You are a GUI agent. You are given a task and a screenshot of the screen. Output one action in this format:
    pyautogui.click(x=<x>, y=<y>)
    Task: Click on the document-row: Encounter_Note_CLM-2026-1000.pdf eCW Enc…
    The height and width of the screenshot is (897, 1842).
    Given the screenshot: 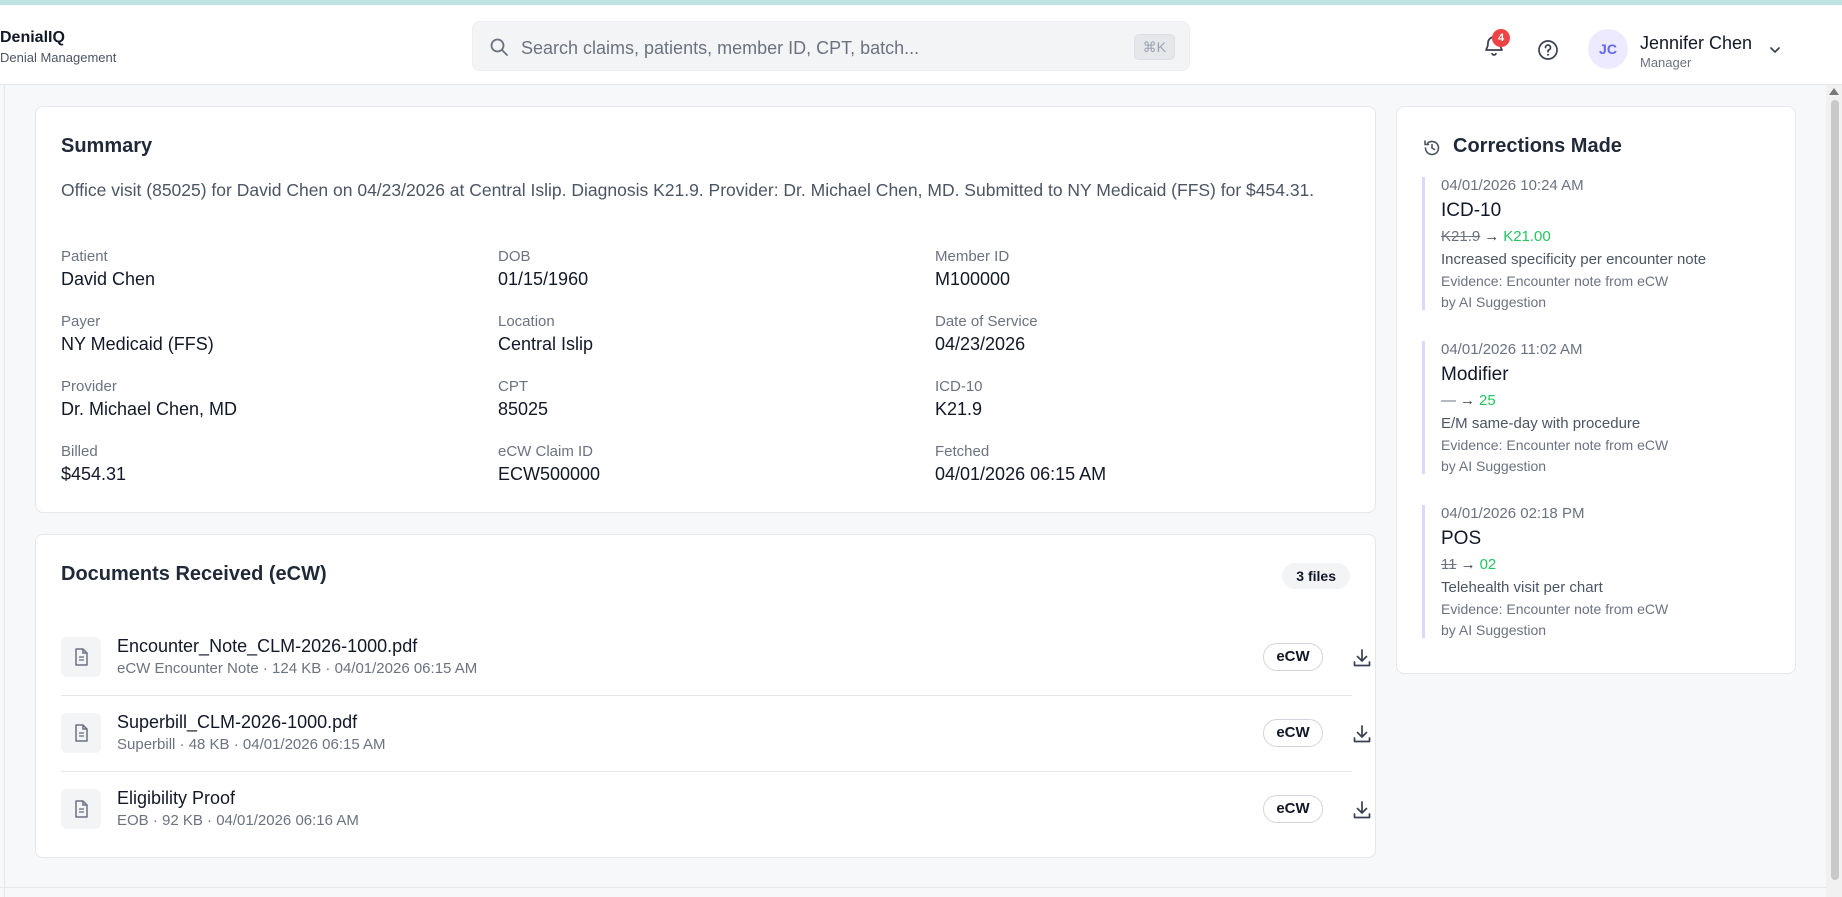 What is the action you would take?
    pyautogui.click(x=716, y=657)
    